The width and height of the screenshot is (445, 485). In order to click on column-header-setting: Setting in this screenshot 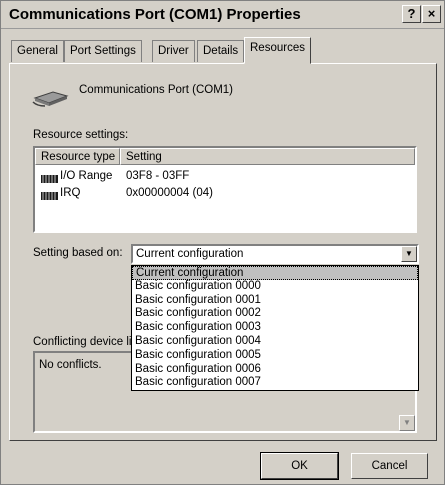, I will do `click(267, 156)`.